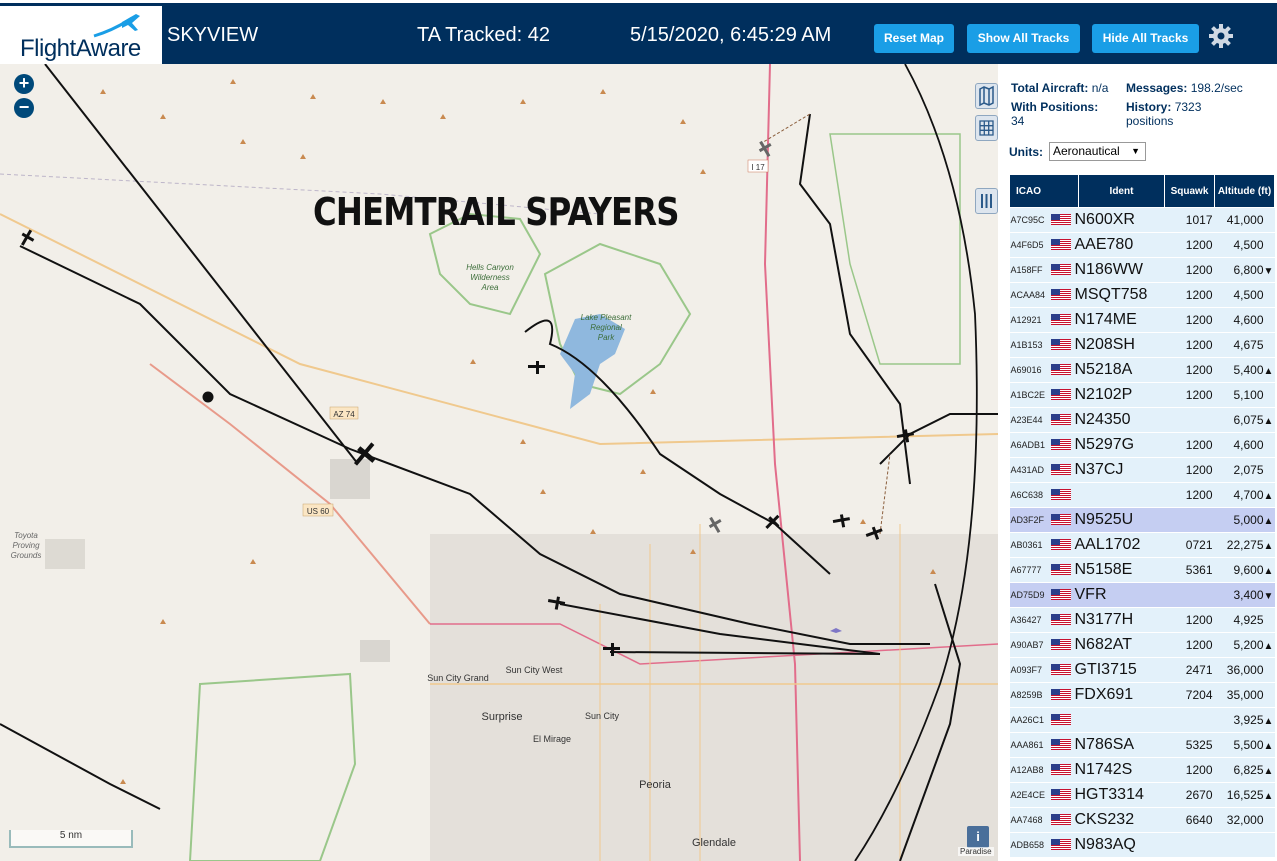 The image size is (1277, 861). I want to click on altitude-cell: 4,500, so click(1244, 295).